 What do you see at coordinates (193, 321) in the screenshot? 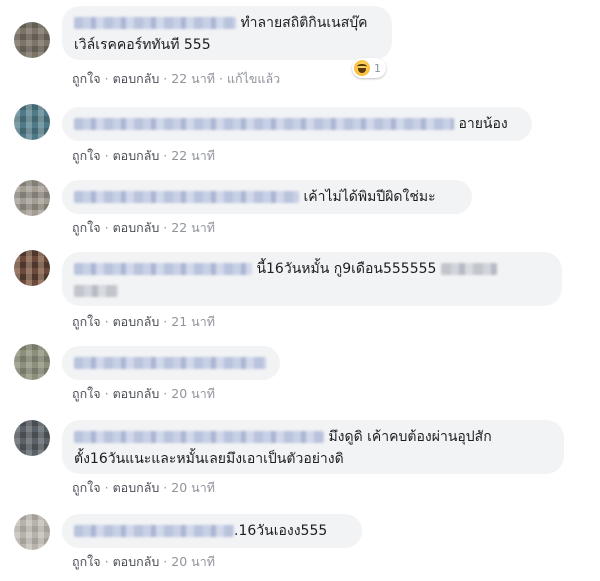
I see `timestamp: 21 นาที` at bounding box center [193, 321].